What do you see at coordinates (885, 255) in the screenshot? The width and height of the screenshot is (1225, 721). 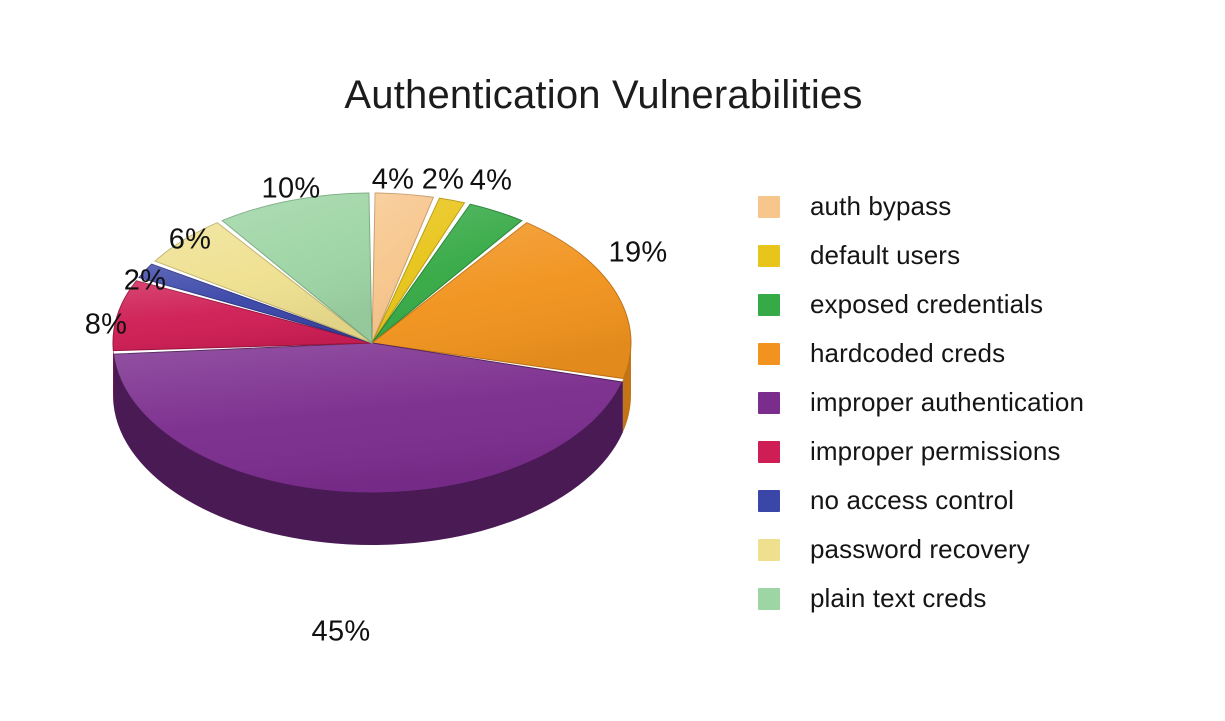 I see `legend-item-label: default users` at bounding box center [885, 255].